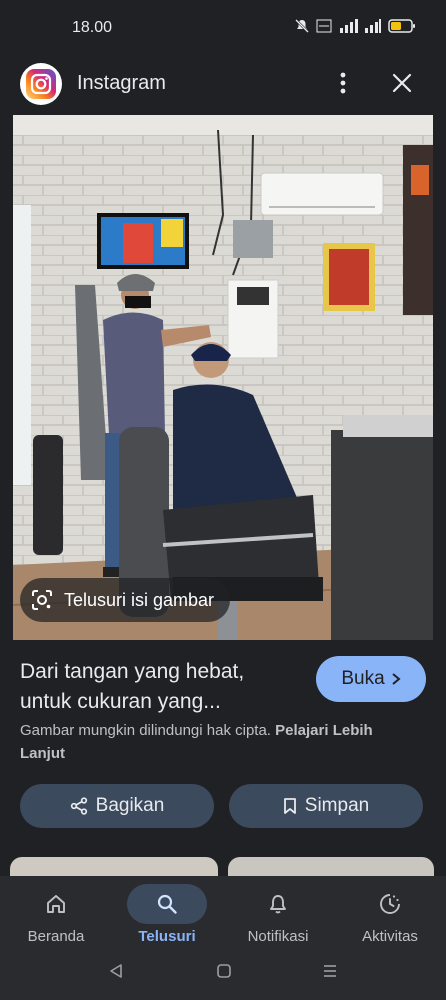 The width and height of the screenshot is (446, 1000). I want to click on nav-item-notifikasi: Notifikasi, so click(278, 916).